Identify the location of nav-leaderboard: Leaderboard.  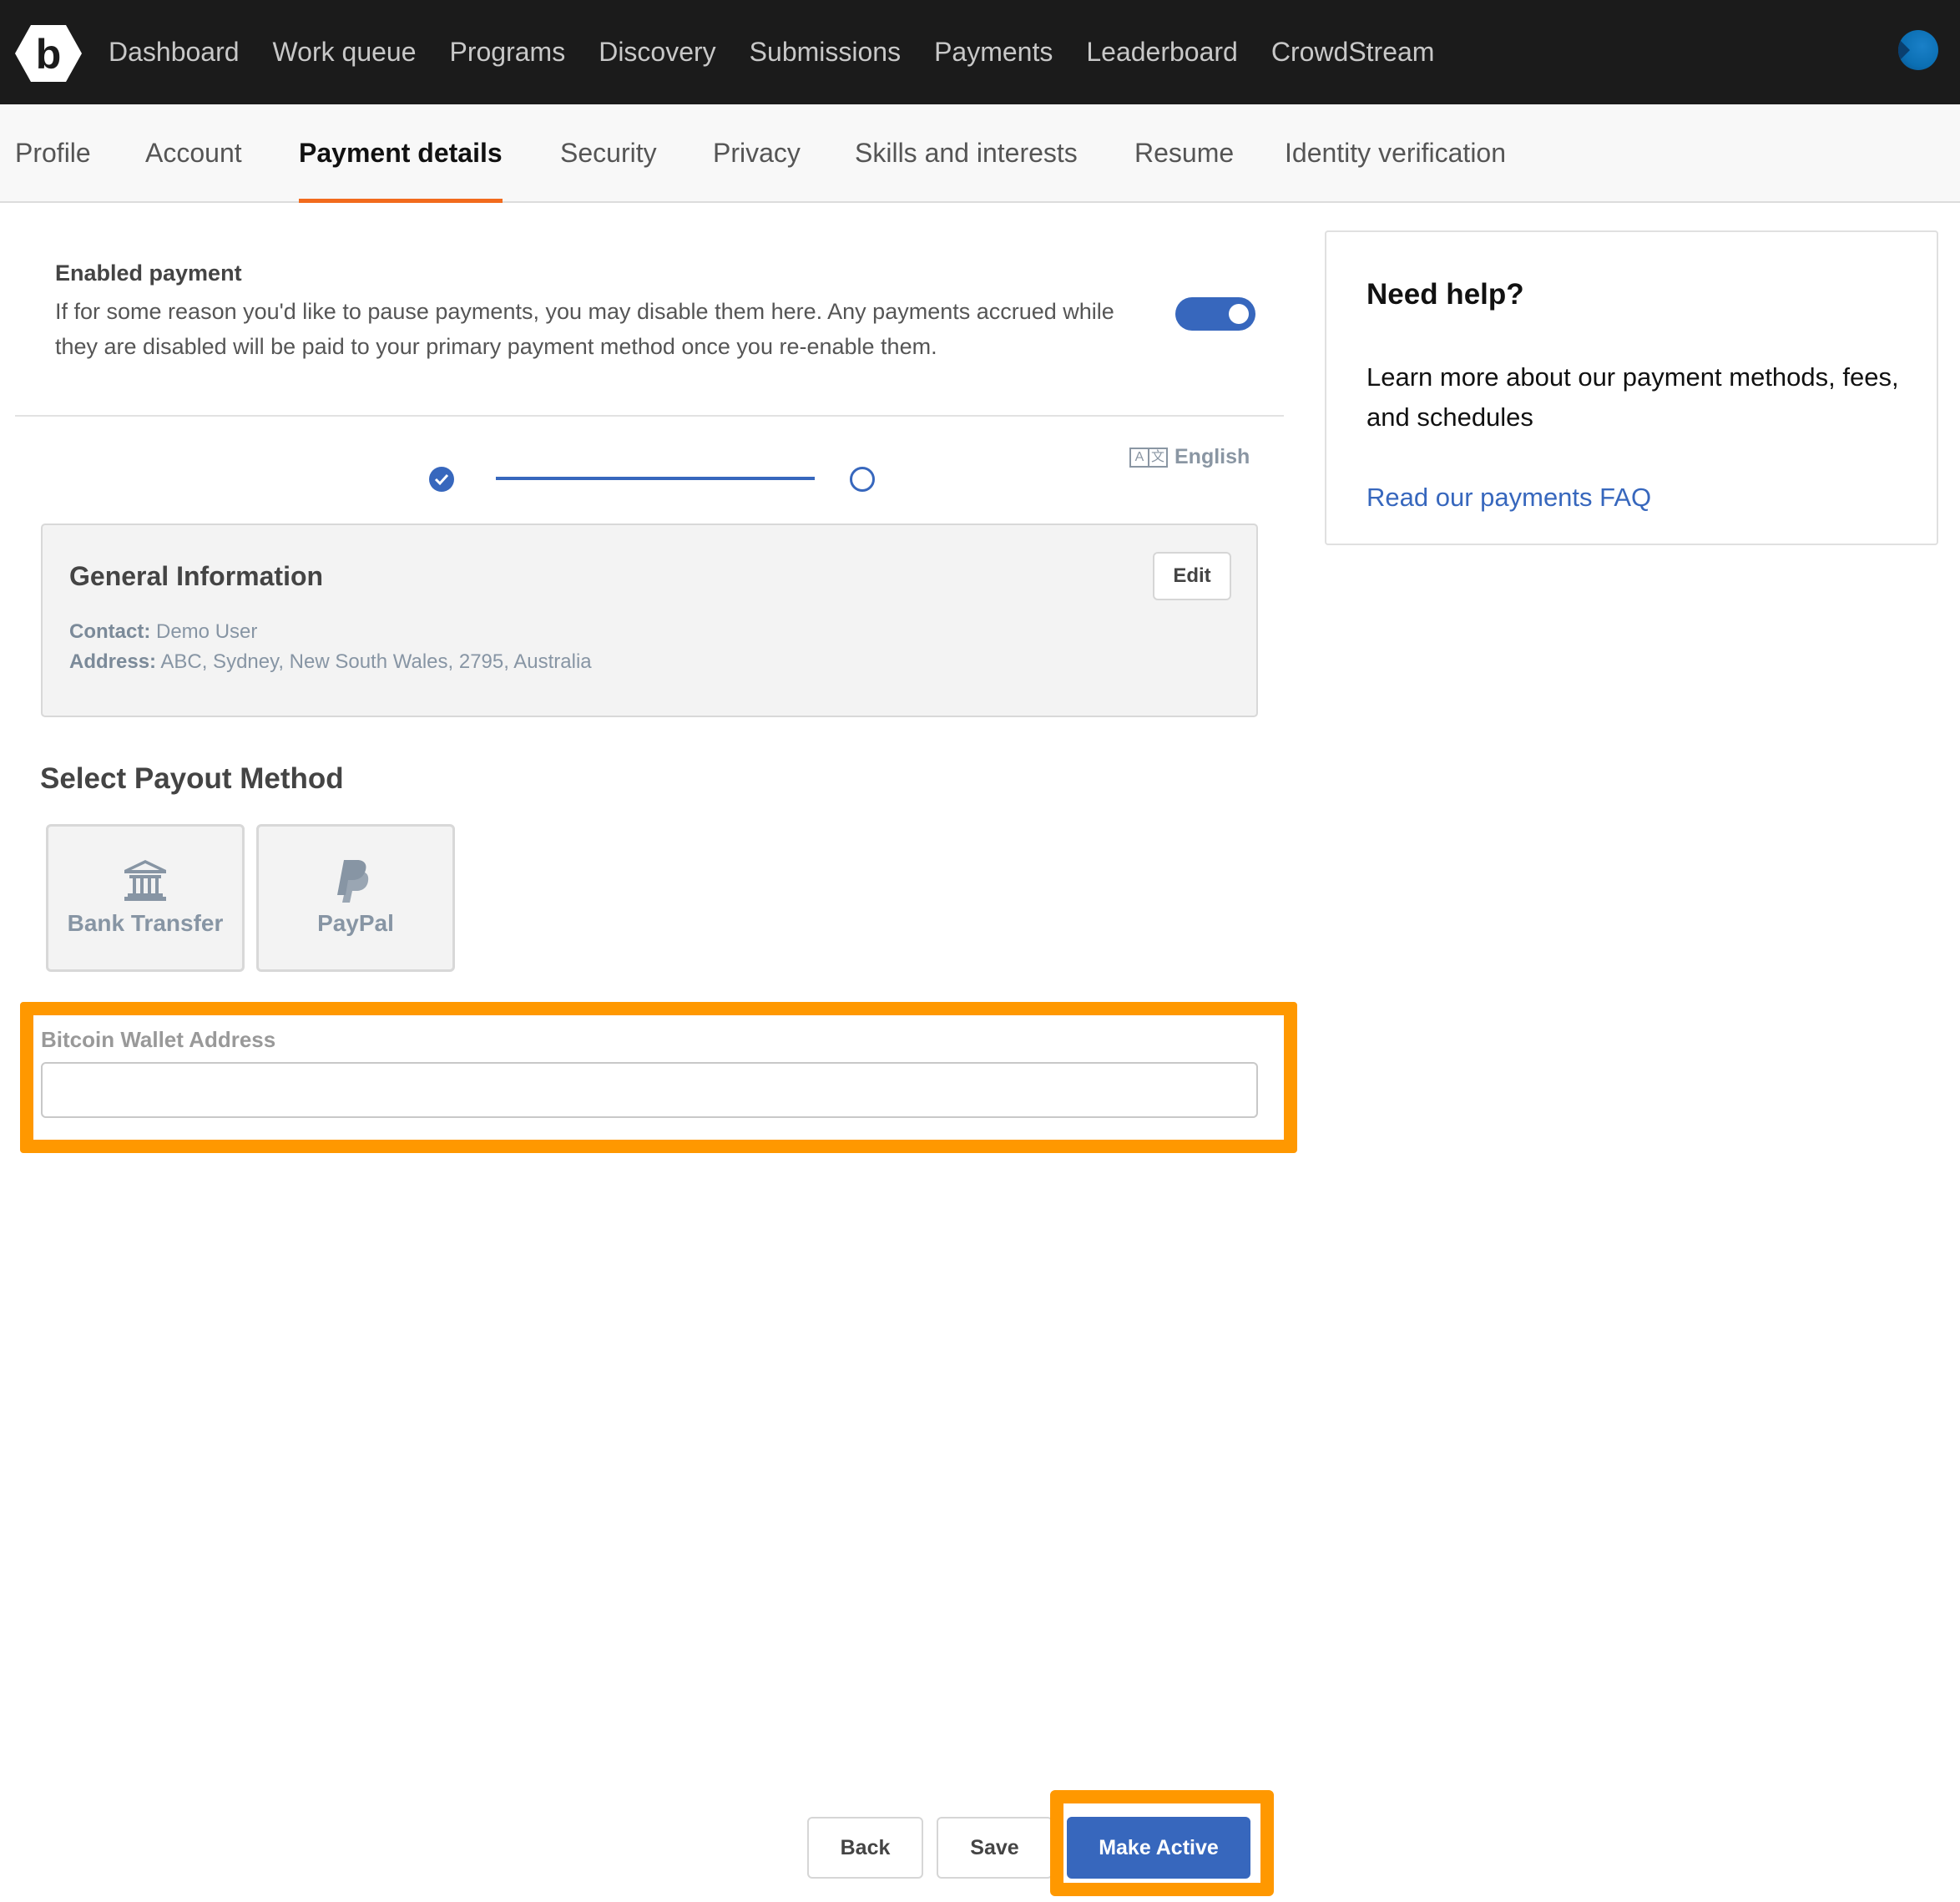
(1161, 53).